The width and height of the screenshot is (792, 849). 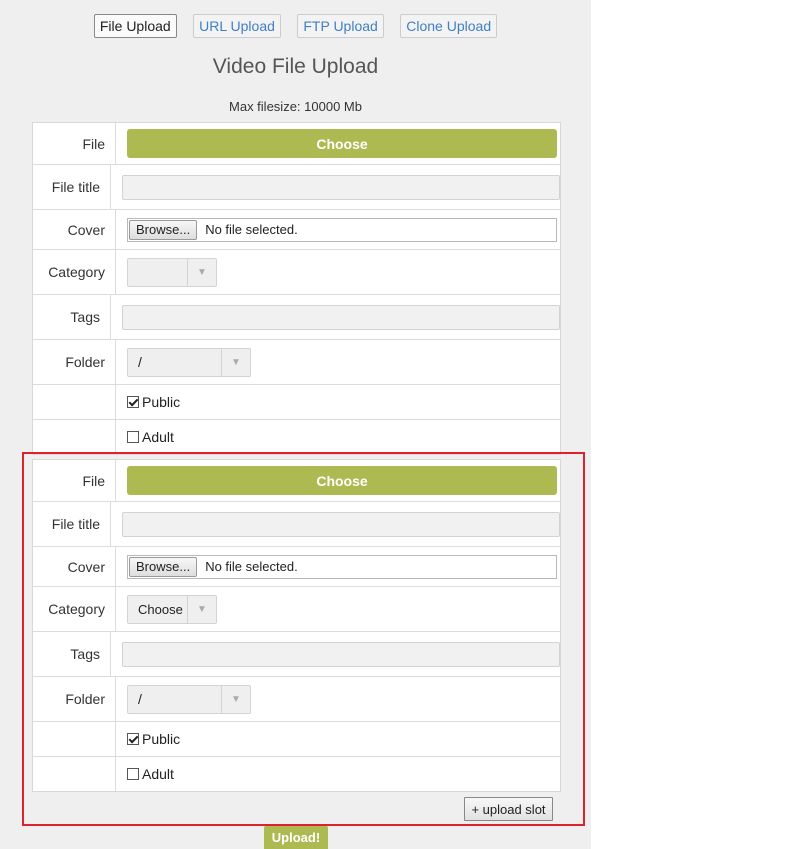 I want to click on public-label: Public, so click(x=161, y=402).